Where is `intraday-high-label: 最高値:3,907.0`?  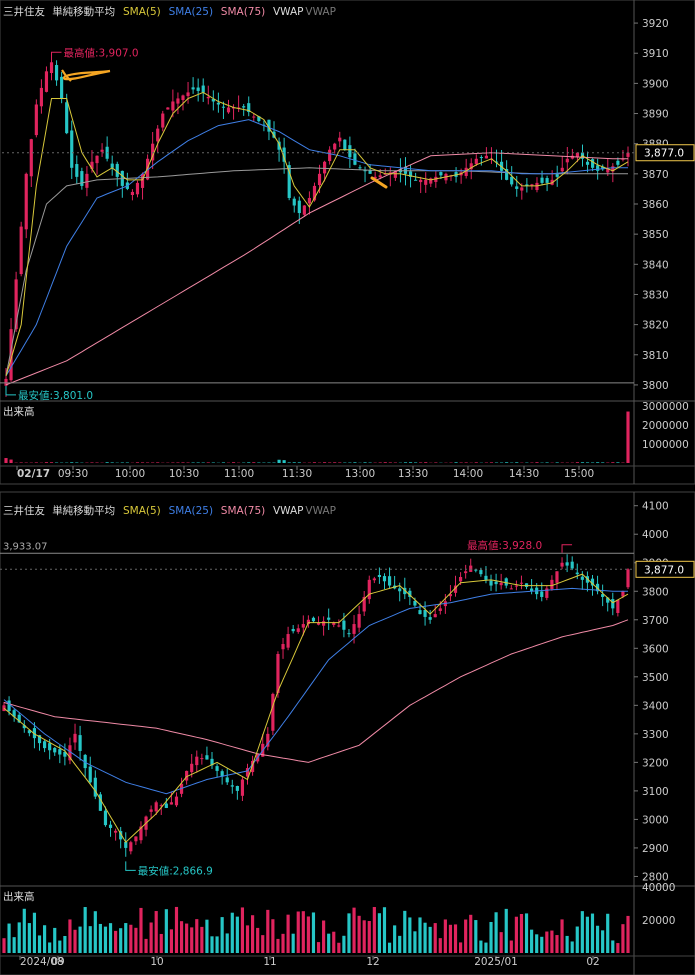 intraday-high-label: 最高値:3,907.0 is located at coordinates (101, 52).